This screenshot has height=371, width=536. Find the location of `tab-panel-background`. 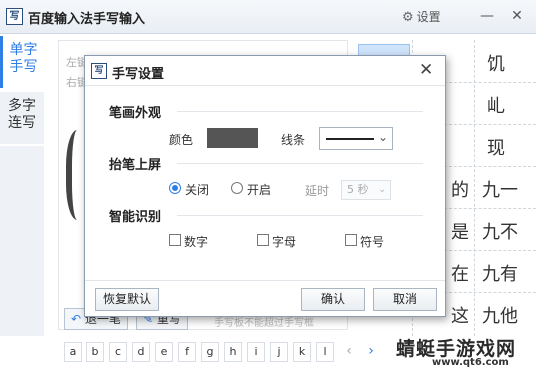

tab-panel-background is located at coordinates (22, 241).